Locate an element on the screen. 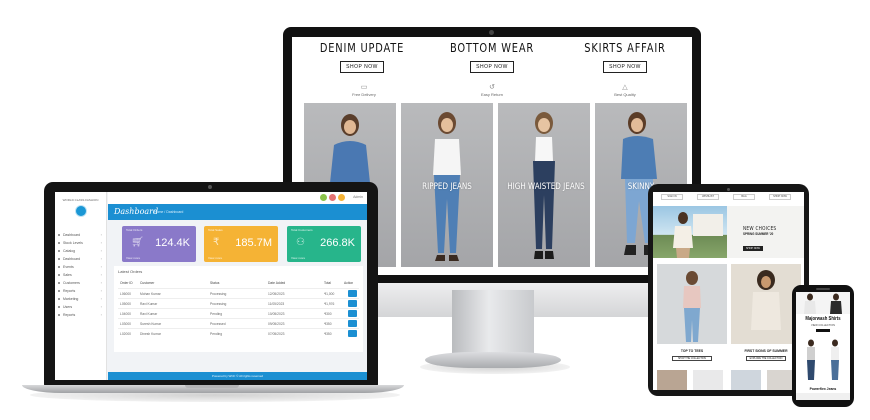 This screenshot has width=870, height=420. tile-label: RIPPED JEANS is located at coordinates (447, 187).